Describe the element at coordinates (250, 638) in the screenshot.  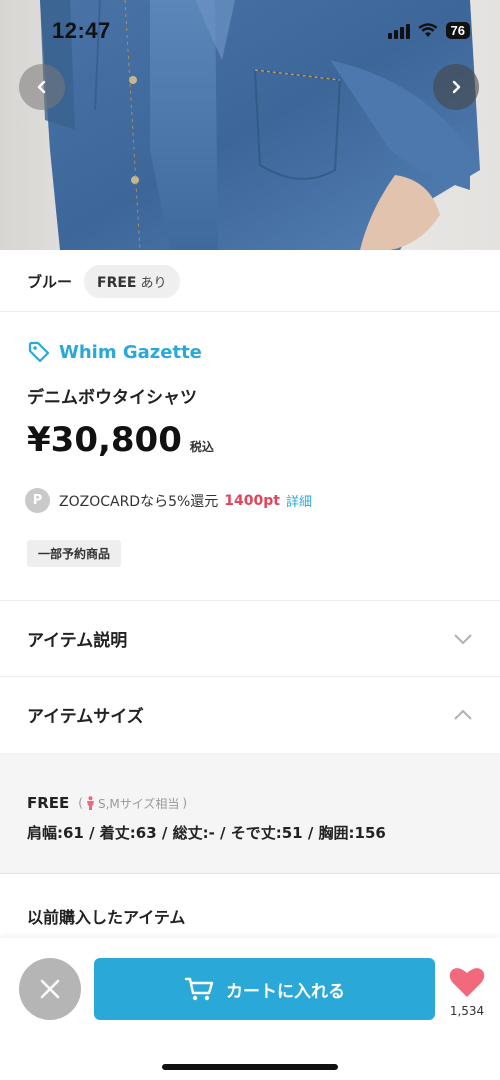
I see `item-description-accordion: アイテム説明` at that location.